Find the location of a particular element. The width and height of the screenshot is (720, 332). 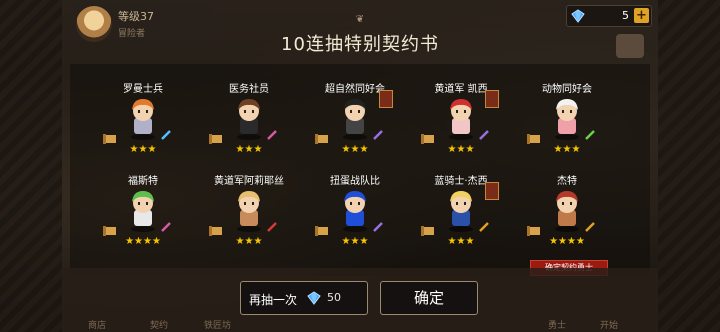

hero-name: 杰特 is located at coordinates (567, 181).